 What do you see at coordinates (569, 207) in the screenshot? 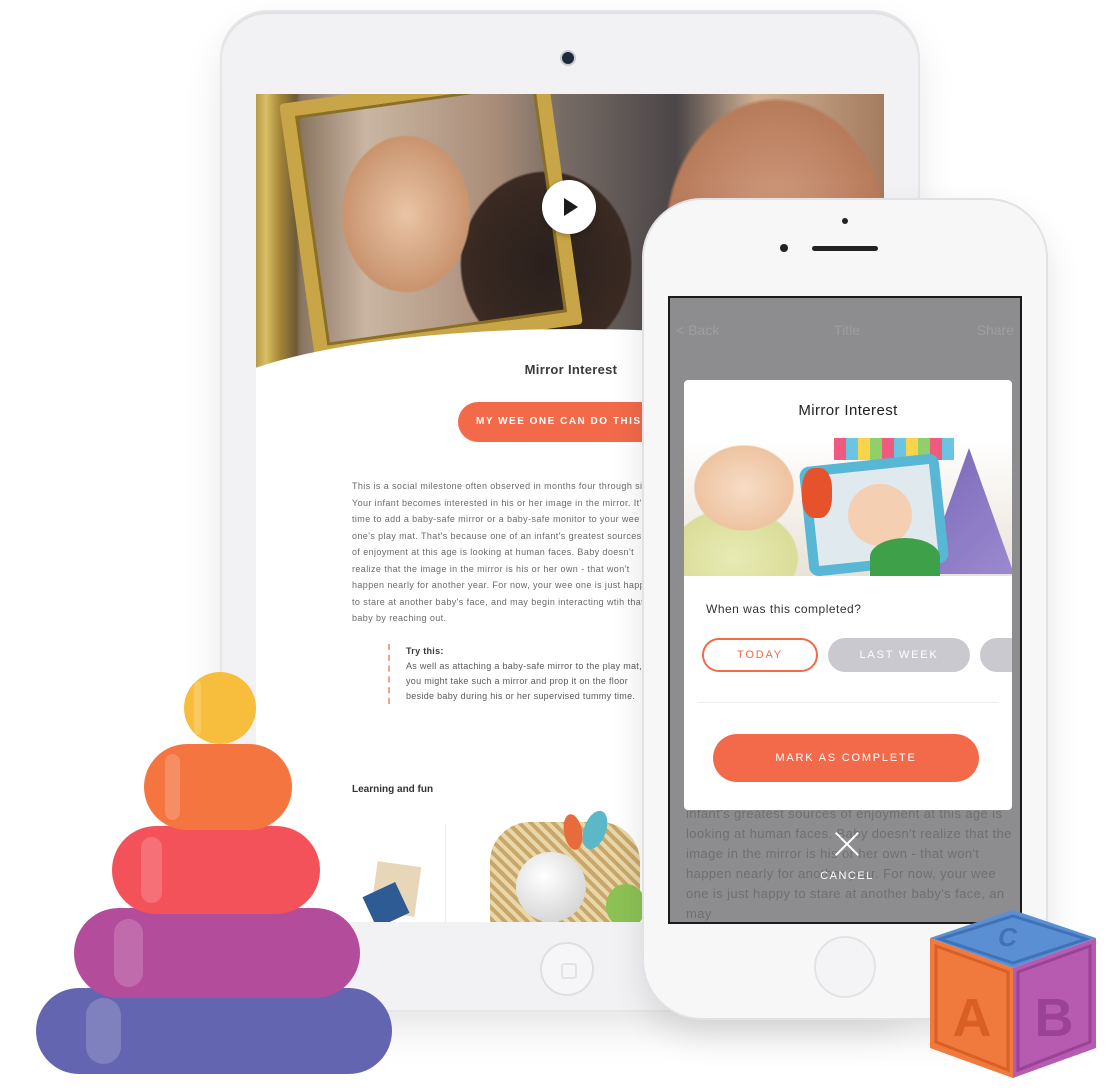
I see `play-icon` at bounding box center [569, 207].